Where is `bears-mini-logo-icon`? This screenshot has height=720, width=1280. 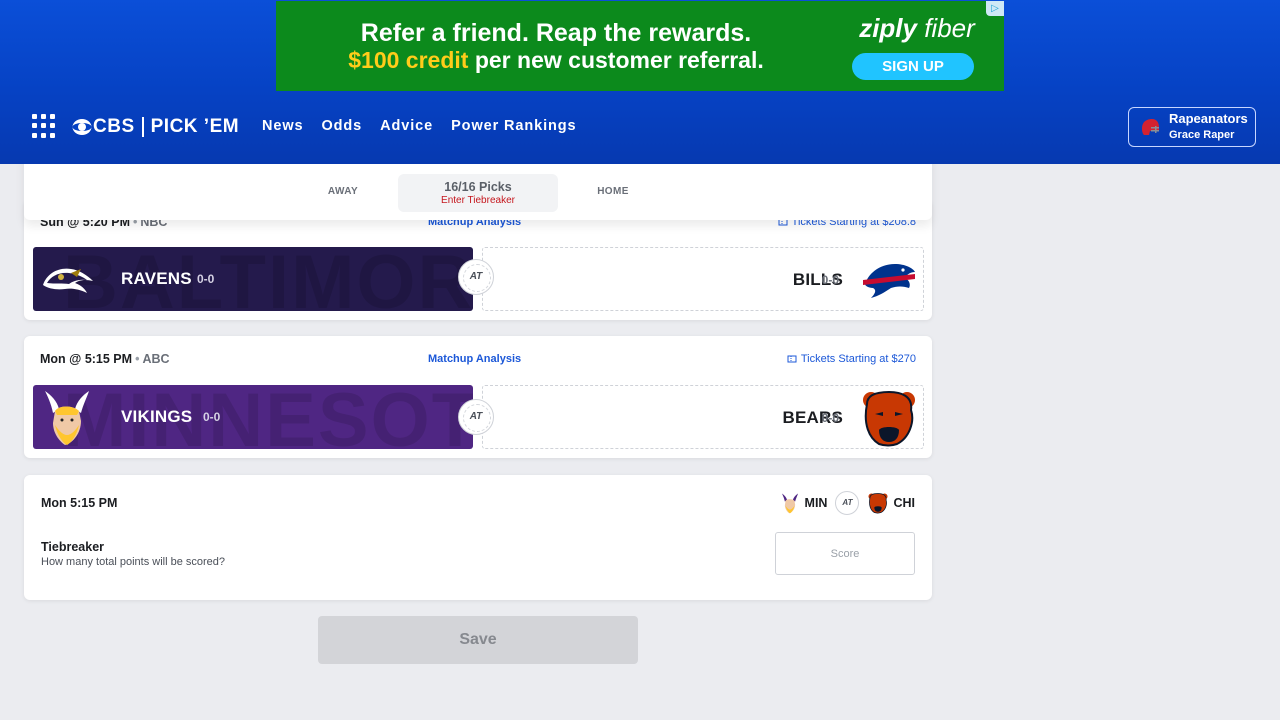 bears-mini-logo-icon is located at coordinates (878, 503).